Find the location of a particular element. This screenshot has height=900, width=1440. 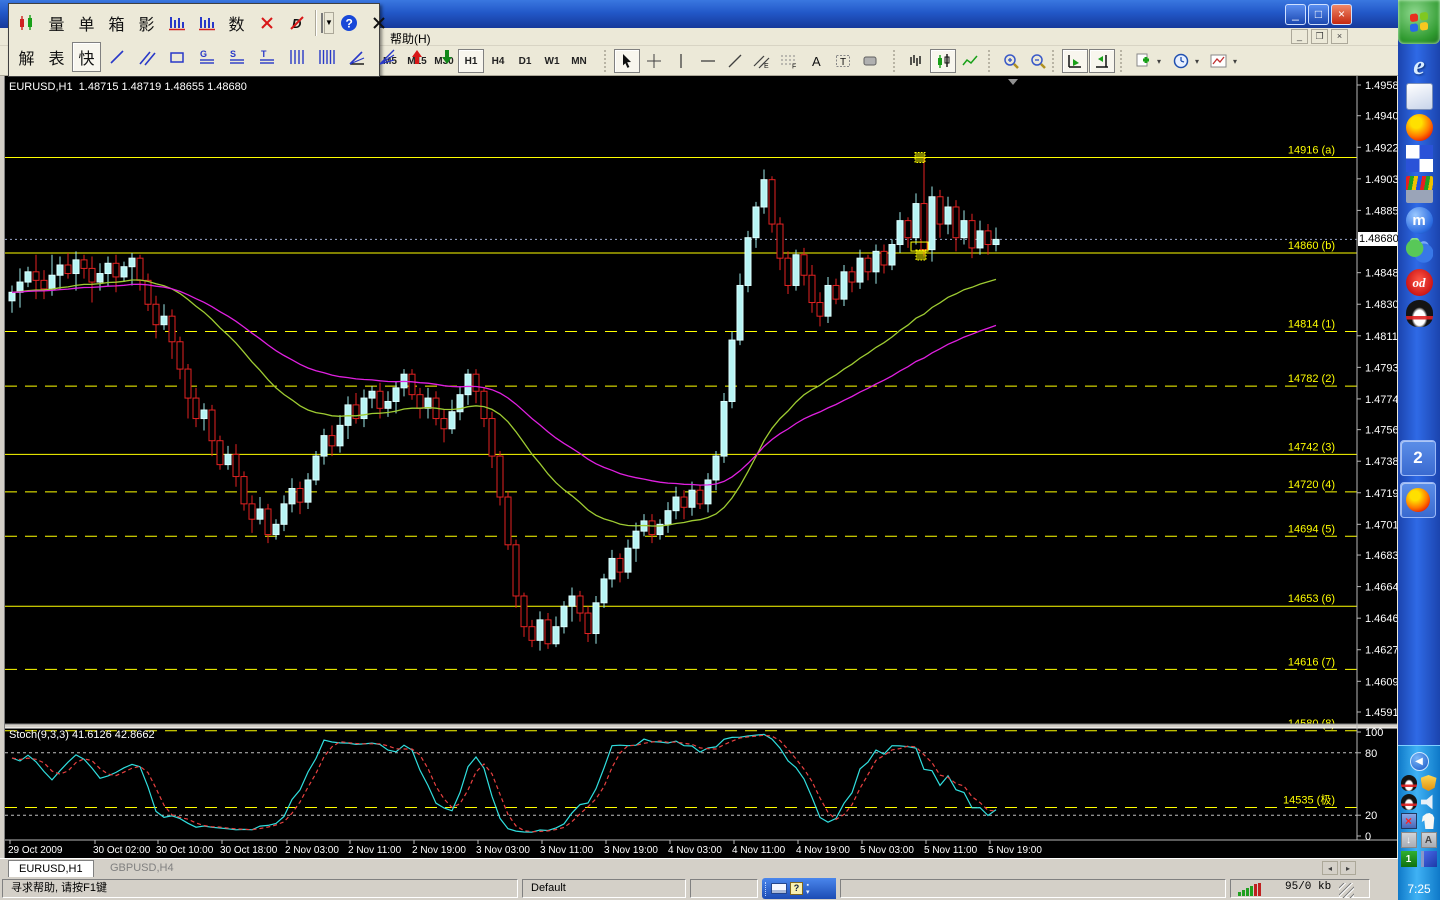

help-button: ? is located at coordinates (349, 23).